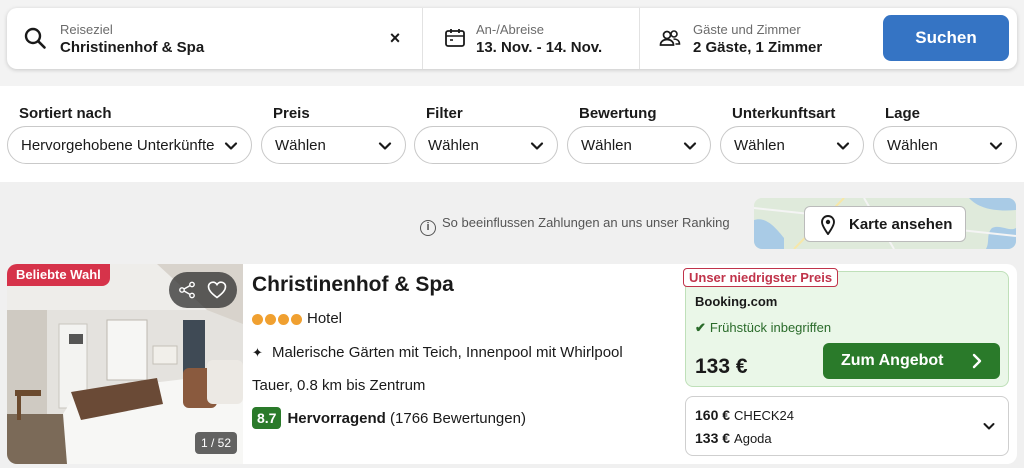 The image size is (1024, 468). I want to click on filter-accommodation-label: Unterkunftsart, so click(784, 113).